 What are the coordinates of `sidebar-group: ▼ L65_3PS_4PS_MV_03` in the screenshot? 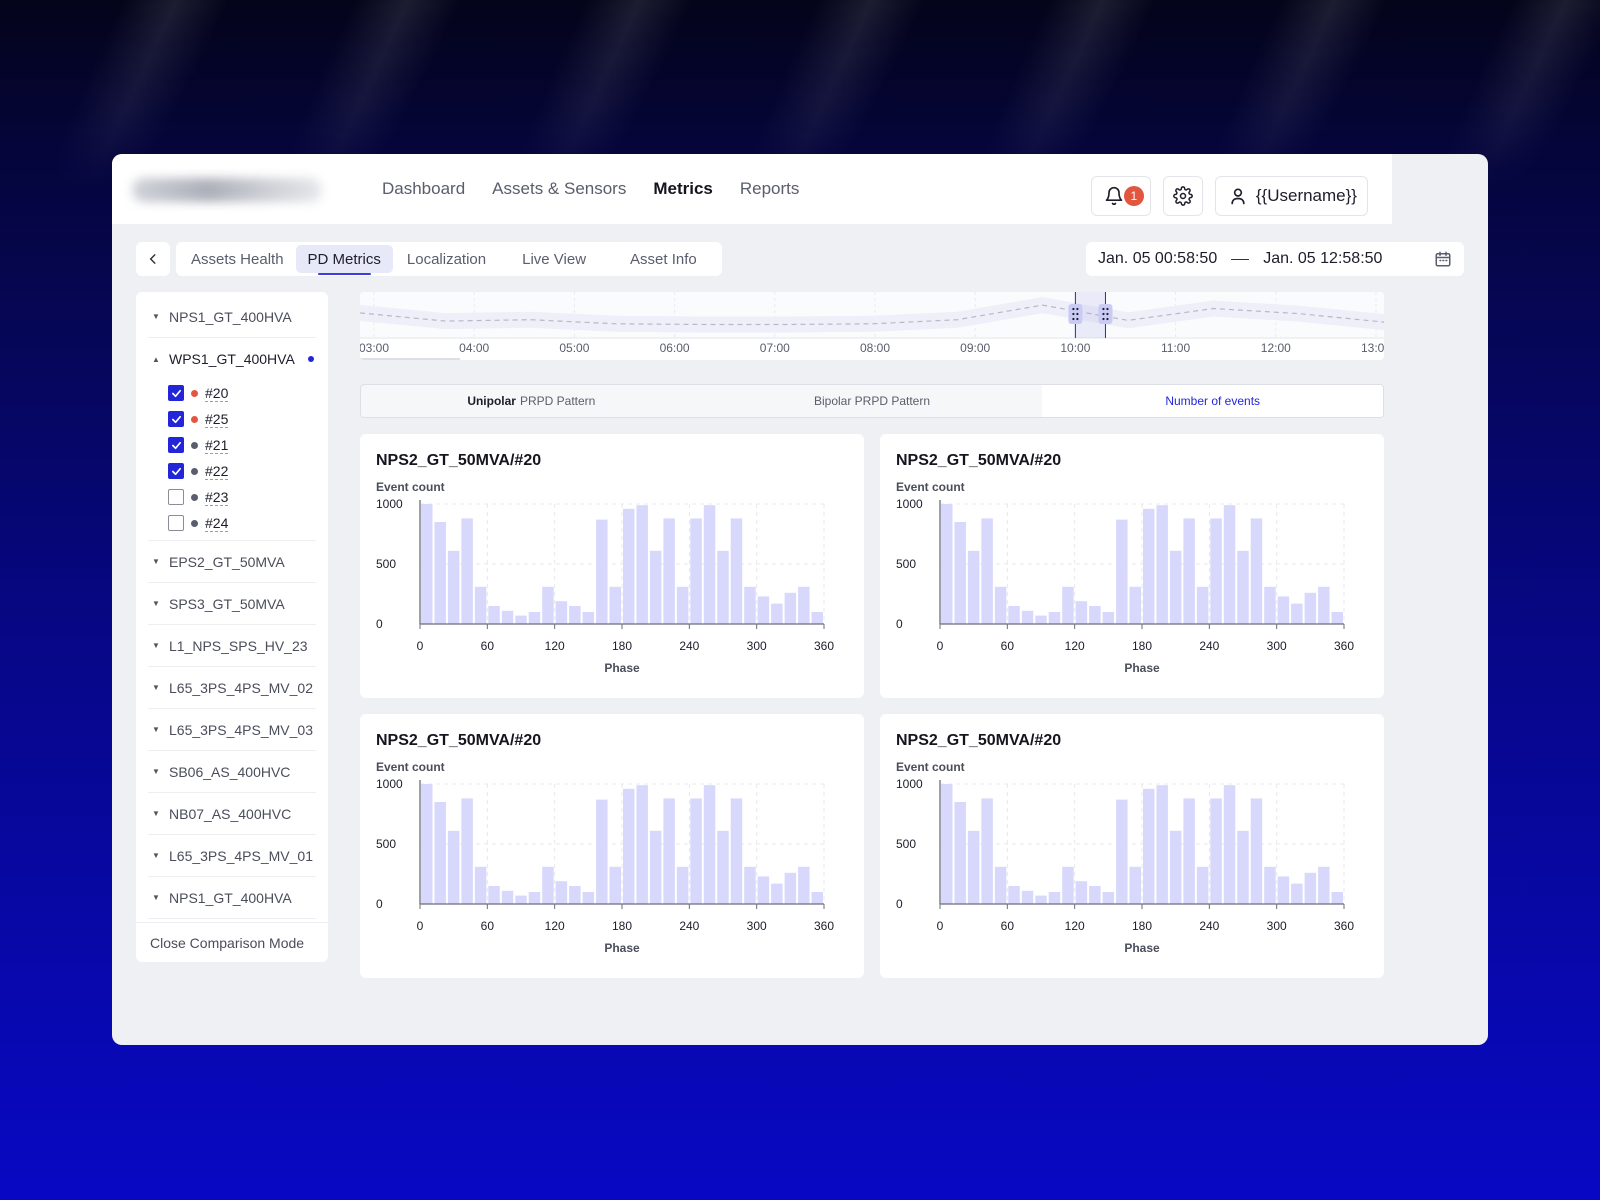 It's located at (232, 730).